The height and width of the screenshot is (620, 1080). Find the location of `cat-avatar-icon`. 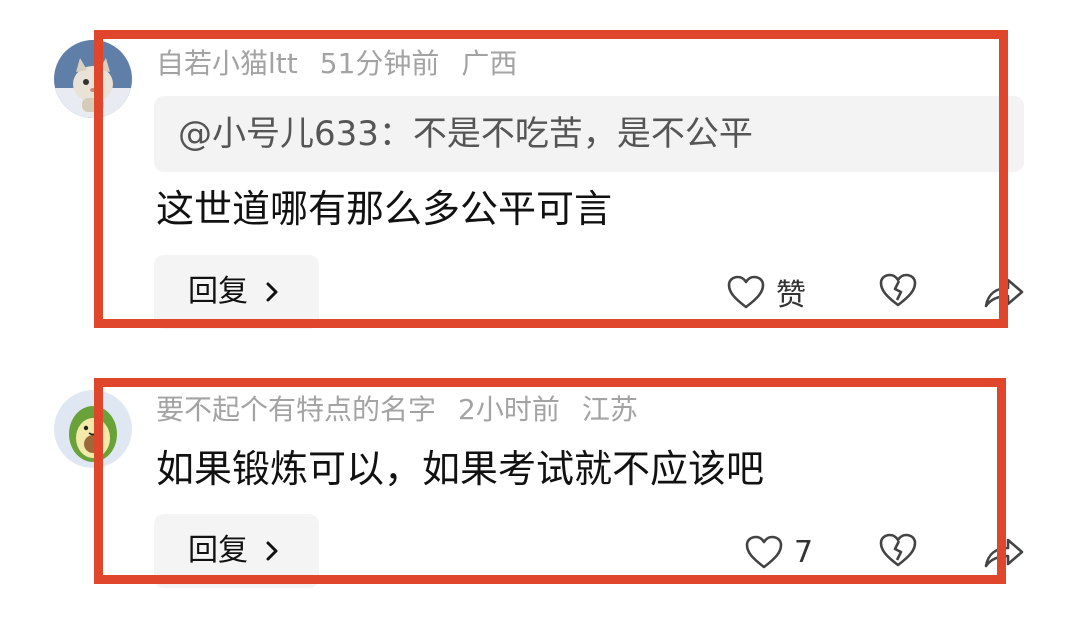

cat-avatar-icon is located at coordinates (93, 79).